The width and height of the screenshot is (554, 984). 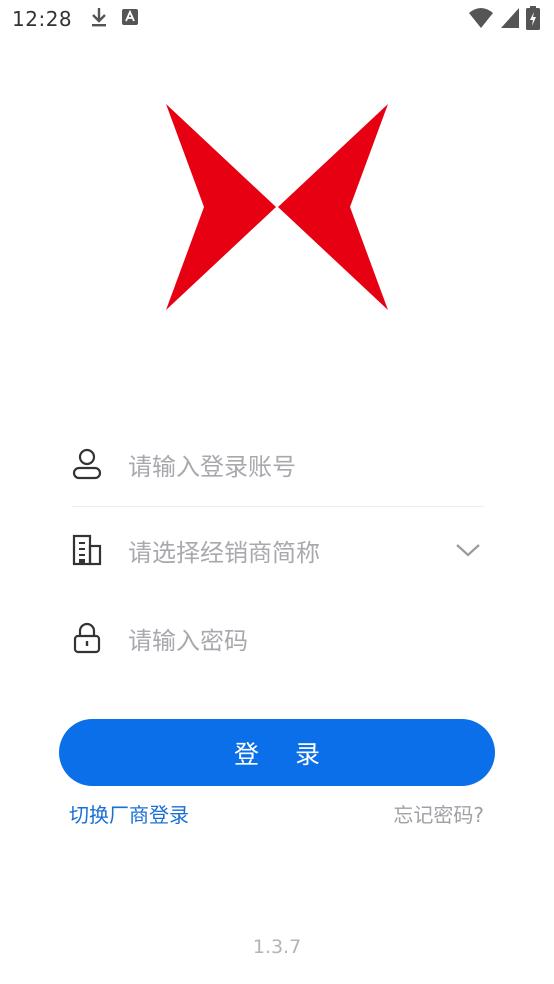 I want to click on status-bar: 12:28, so click(x=277, y=19).